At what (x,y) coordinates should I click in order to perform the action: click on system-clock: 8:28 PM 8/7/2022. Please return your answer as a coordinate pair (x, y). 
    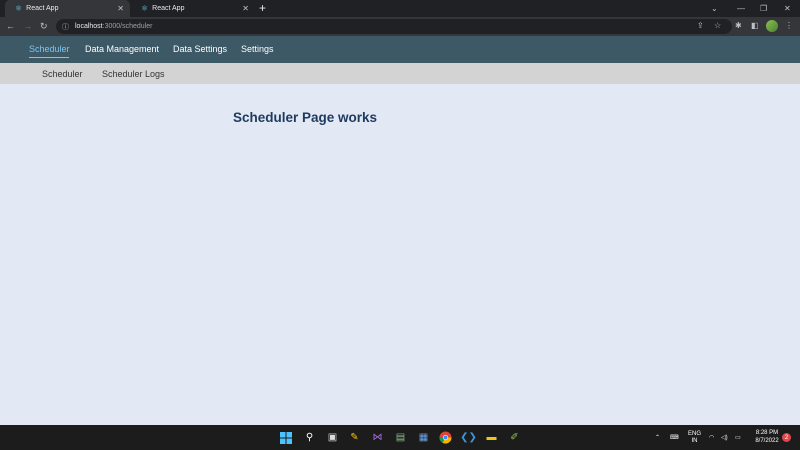
    Looking at the image, I should click on (767, 437).